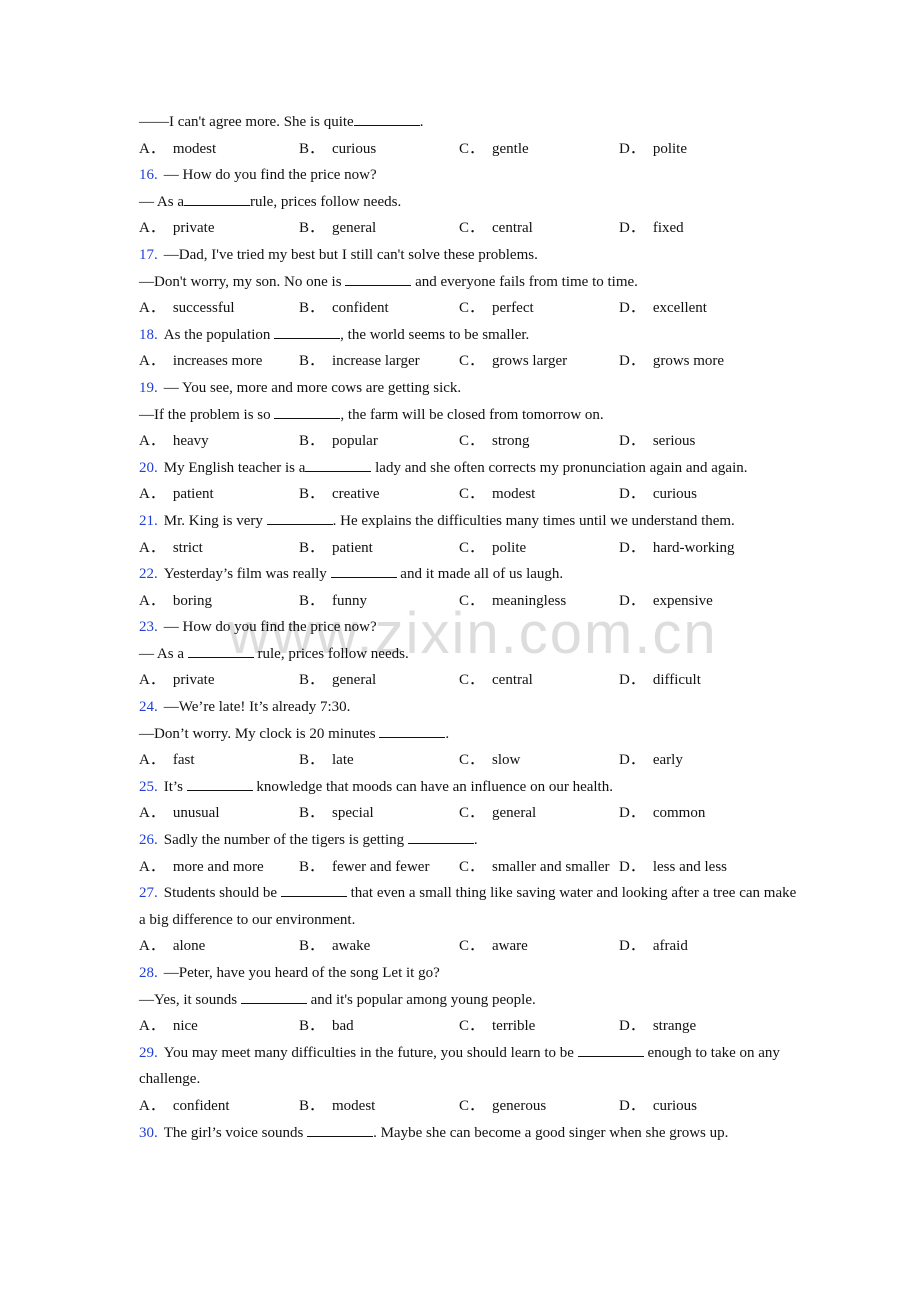  Describe the element at coordinates (247, 574) in the screenshot. I see `question-text: Yesterday’s film was really` at that location.